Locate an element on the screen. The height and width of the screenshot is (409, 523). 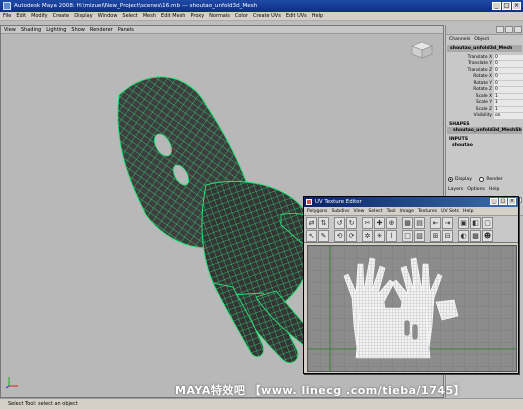
vp-menu-shading: Shading is located at coordinates (31, 30).